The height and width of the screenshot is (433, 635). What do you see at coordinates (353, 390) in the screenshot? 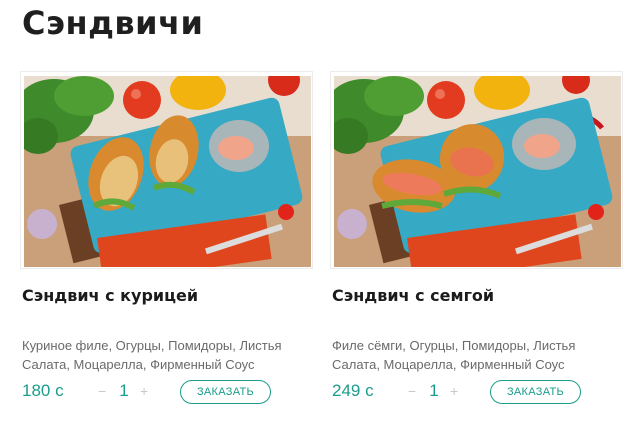
I see `product-price: 249 с` at bounding box center [353, 390].